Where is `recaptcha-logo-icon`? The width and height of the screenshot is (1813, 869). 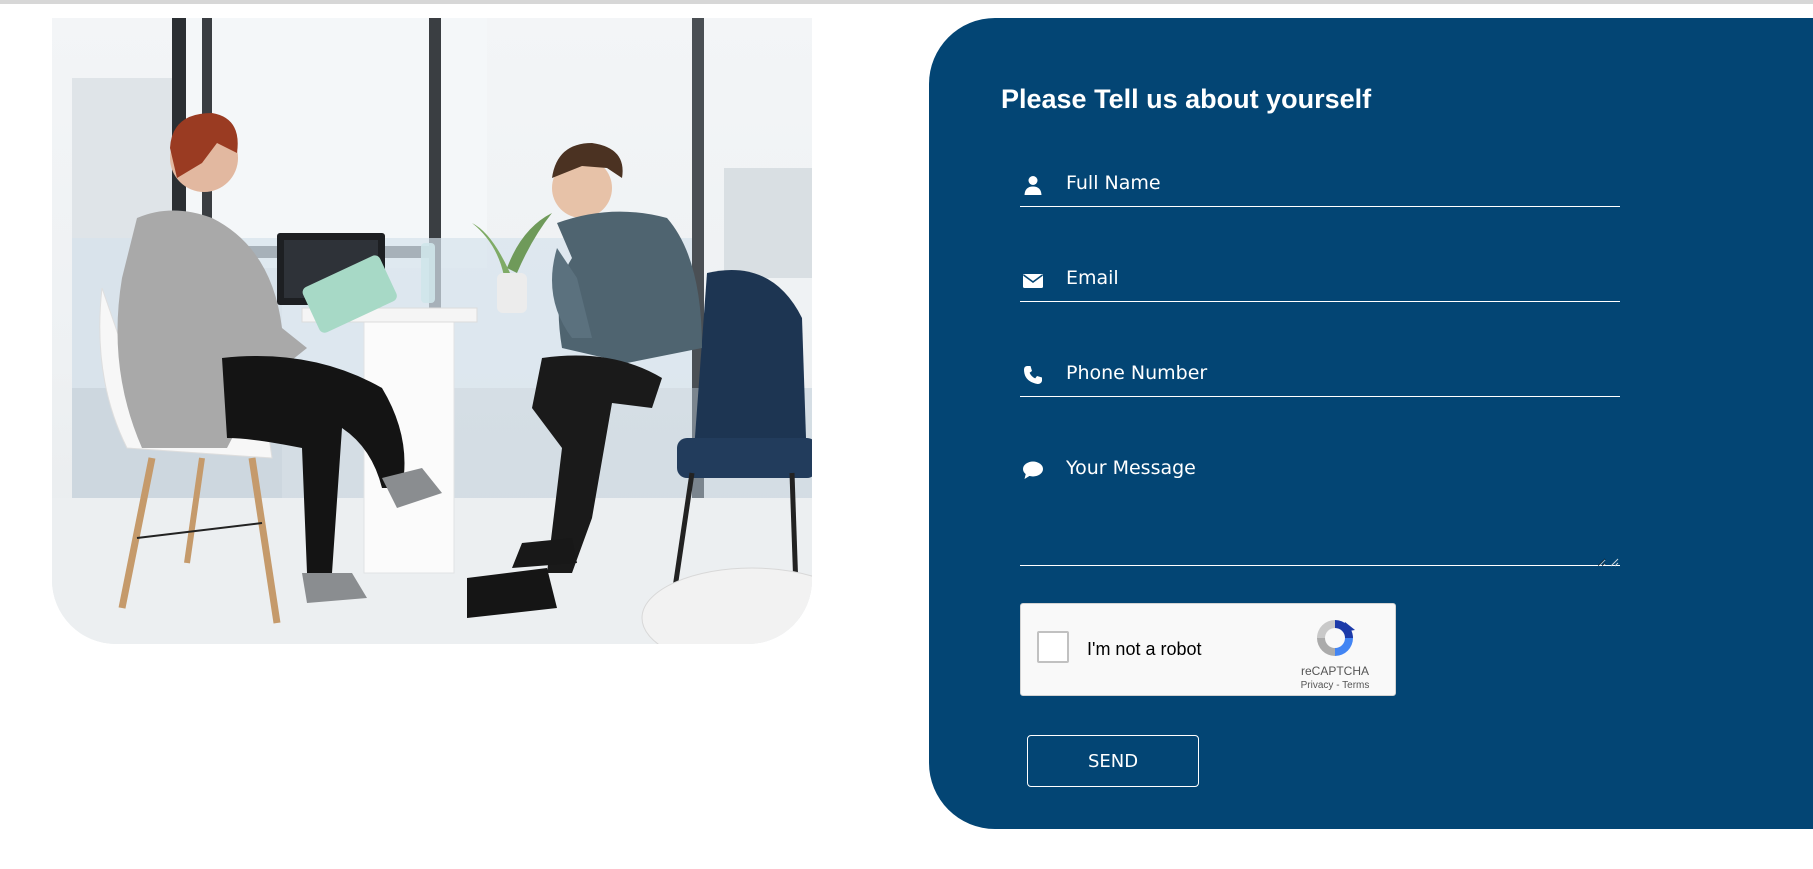
recaptcha-logo-icon is located at coordinates (1335, 638).